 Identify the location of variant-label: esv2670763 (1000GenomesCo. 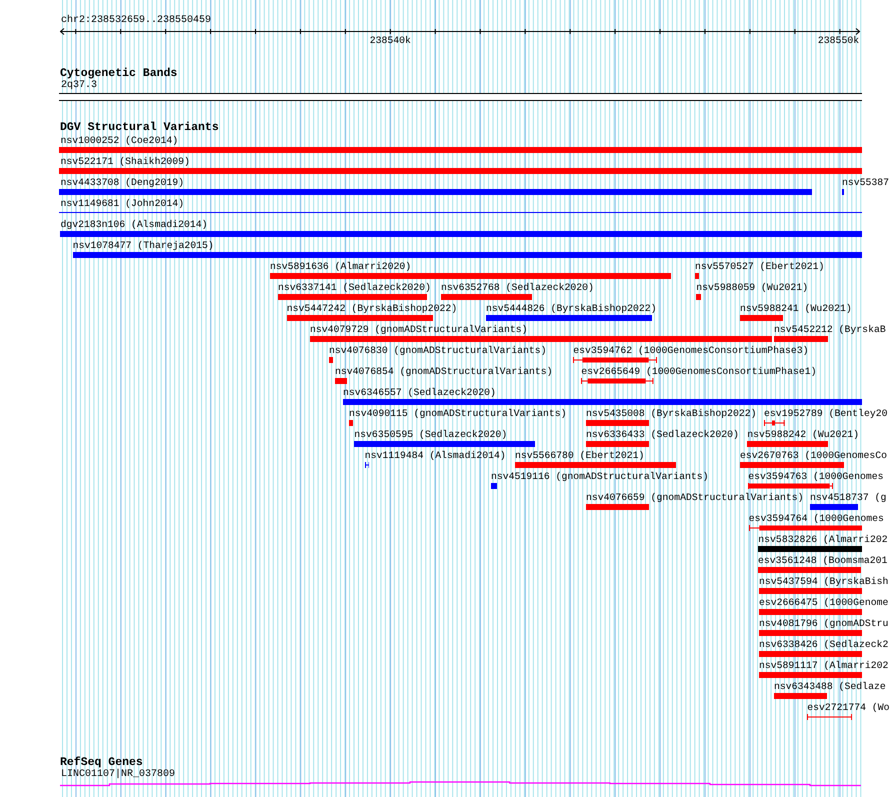
(813, 455).